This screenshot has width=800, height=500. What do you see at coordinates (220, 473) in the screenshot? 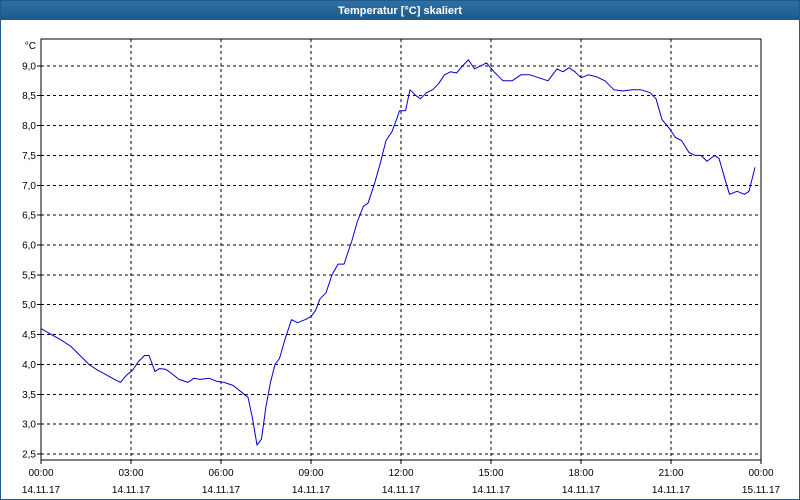
I see `x-tick-time-label: 06:00` at bounding box center [220, 473].